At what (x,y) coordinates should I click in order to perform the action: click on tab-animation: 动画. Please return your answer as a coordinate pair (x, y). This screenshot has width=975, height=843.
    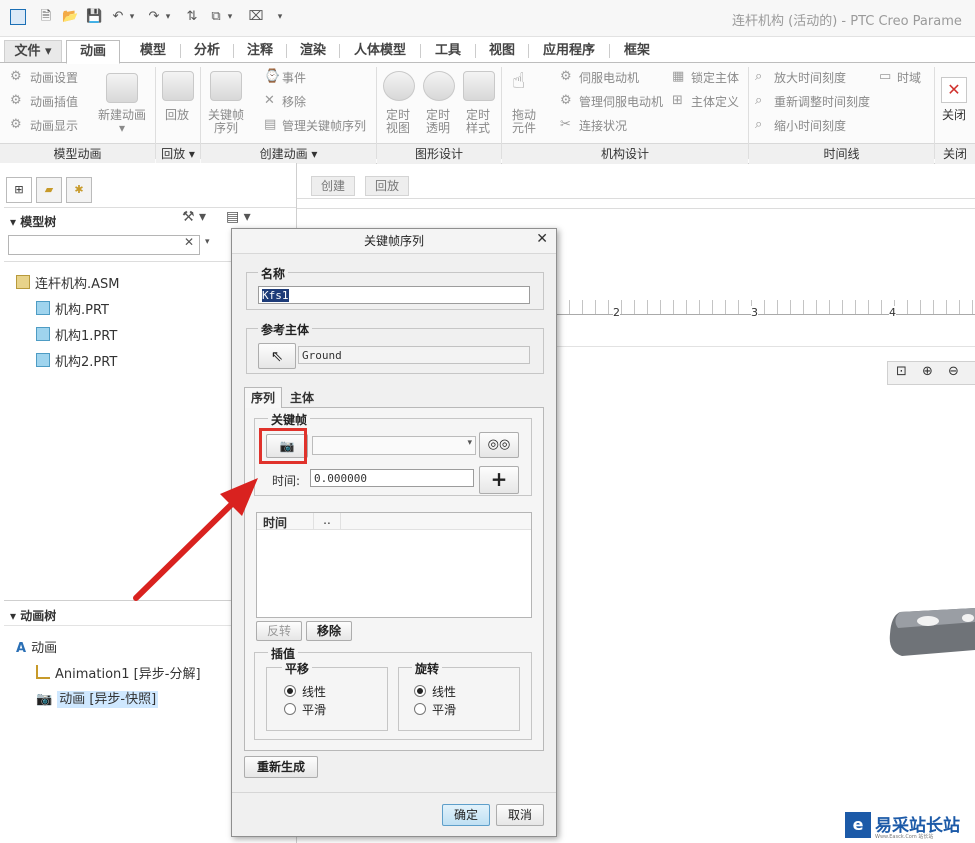
    Looking at the image, I should click on (93, 52).